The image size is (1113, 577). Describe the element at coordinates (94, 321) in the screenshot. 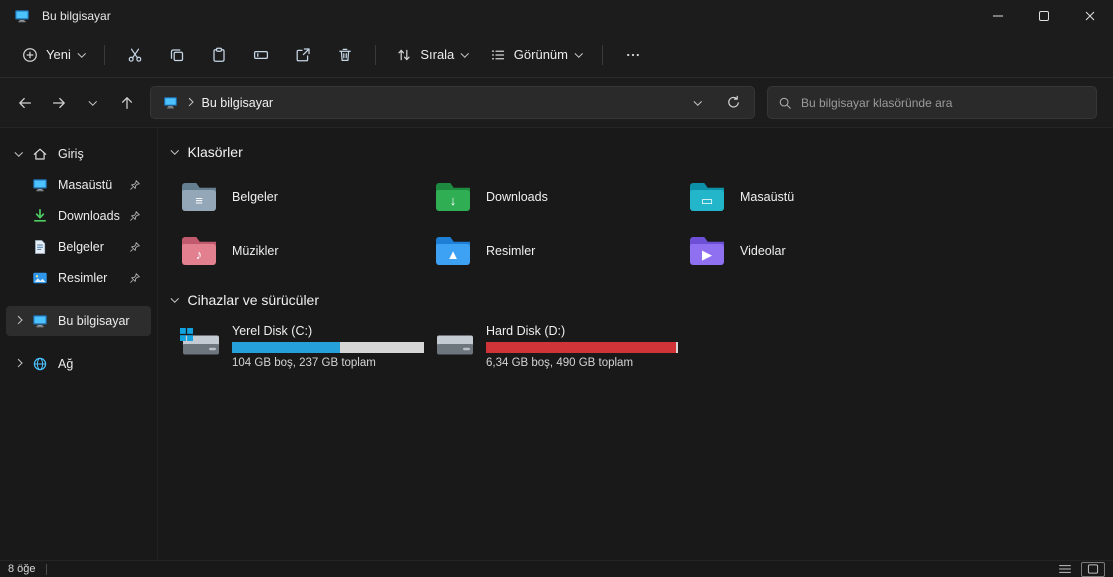

I see `sidebar-item-label: Bu bilgisayar` at that location.